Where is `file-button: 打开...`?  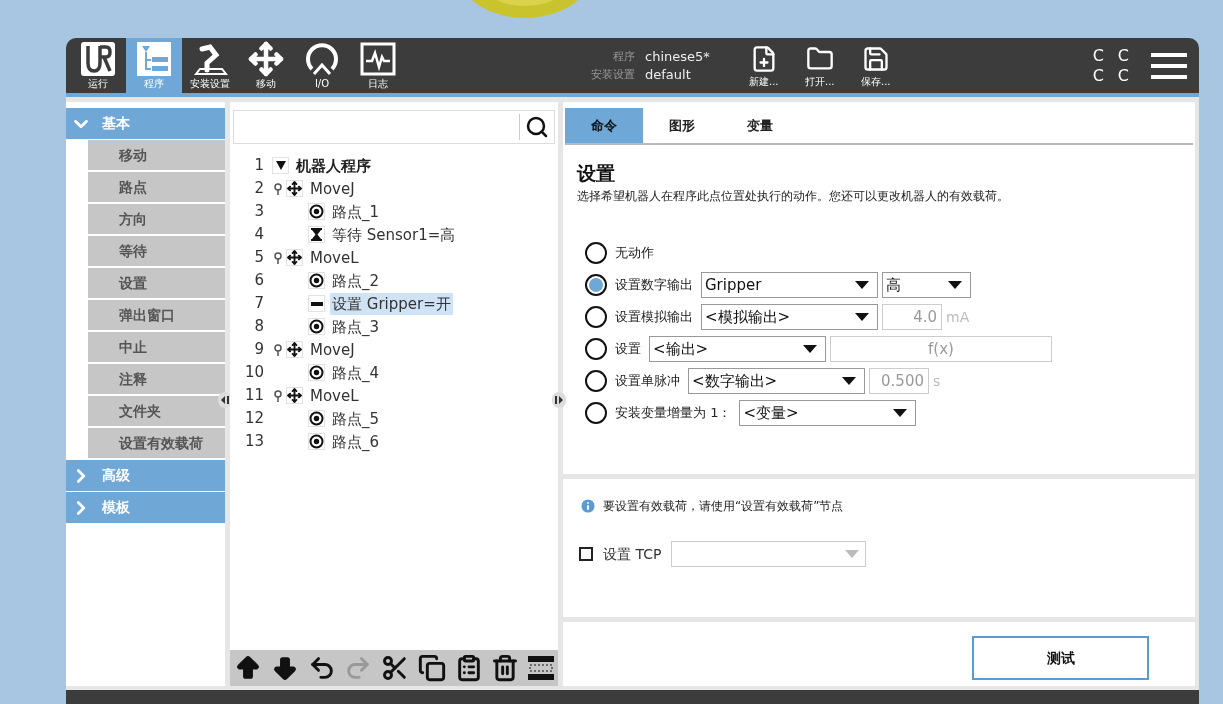 file-button: 打开... is located at coordinates (819, 65).